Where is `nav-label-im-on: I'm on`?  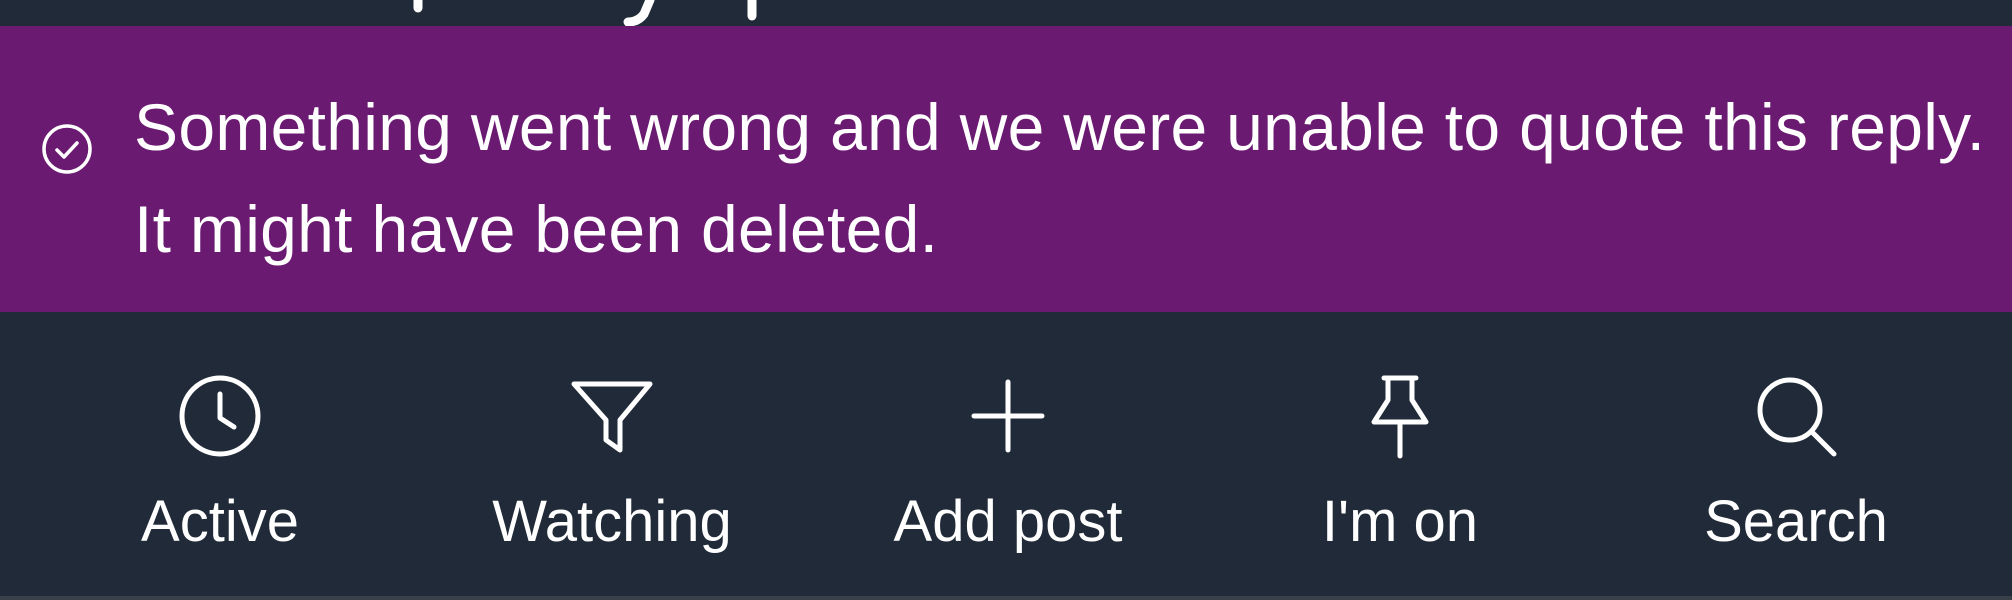
nav-label-im-on: I'm on is located at coordinates (1400, 521).